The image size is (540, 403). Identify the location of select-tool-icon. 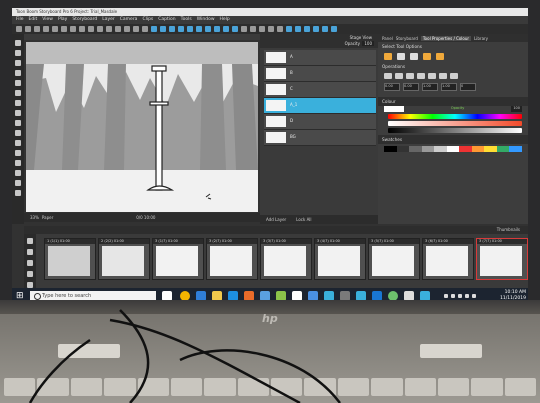
(18, 43).